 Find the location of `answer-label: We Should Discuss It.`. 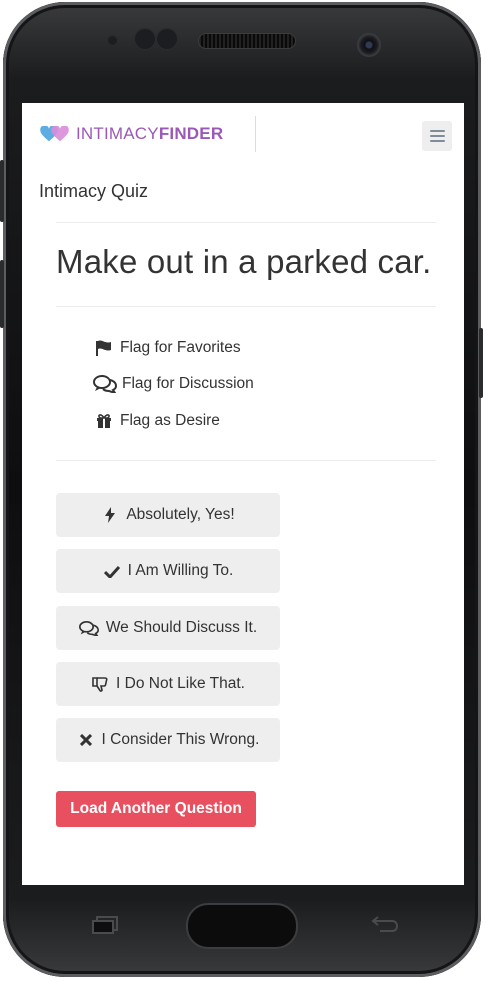

answer-label: We Should Discuss It. is located at coordinates (181, 627).